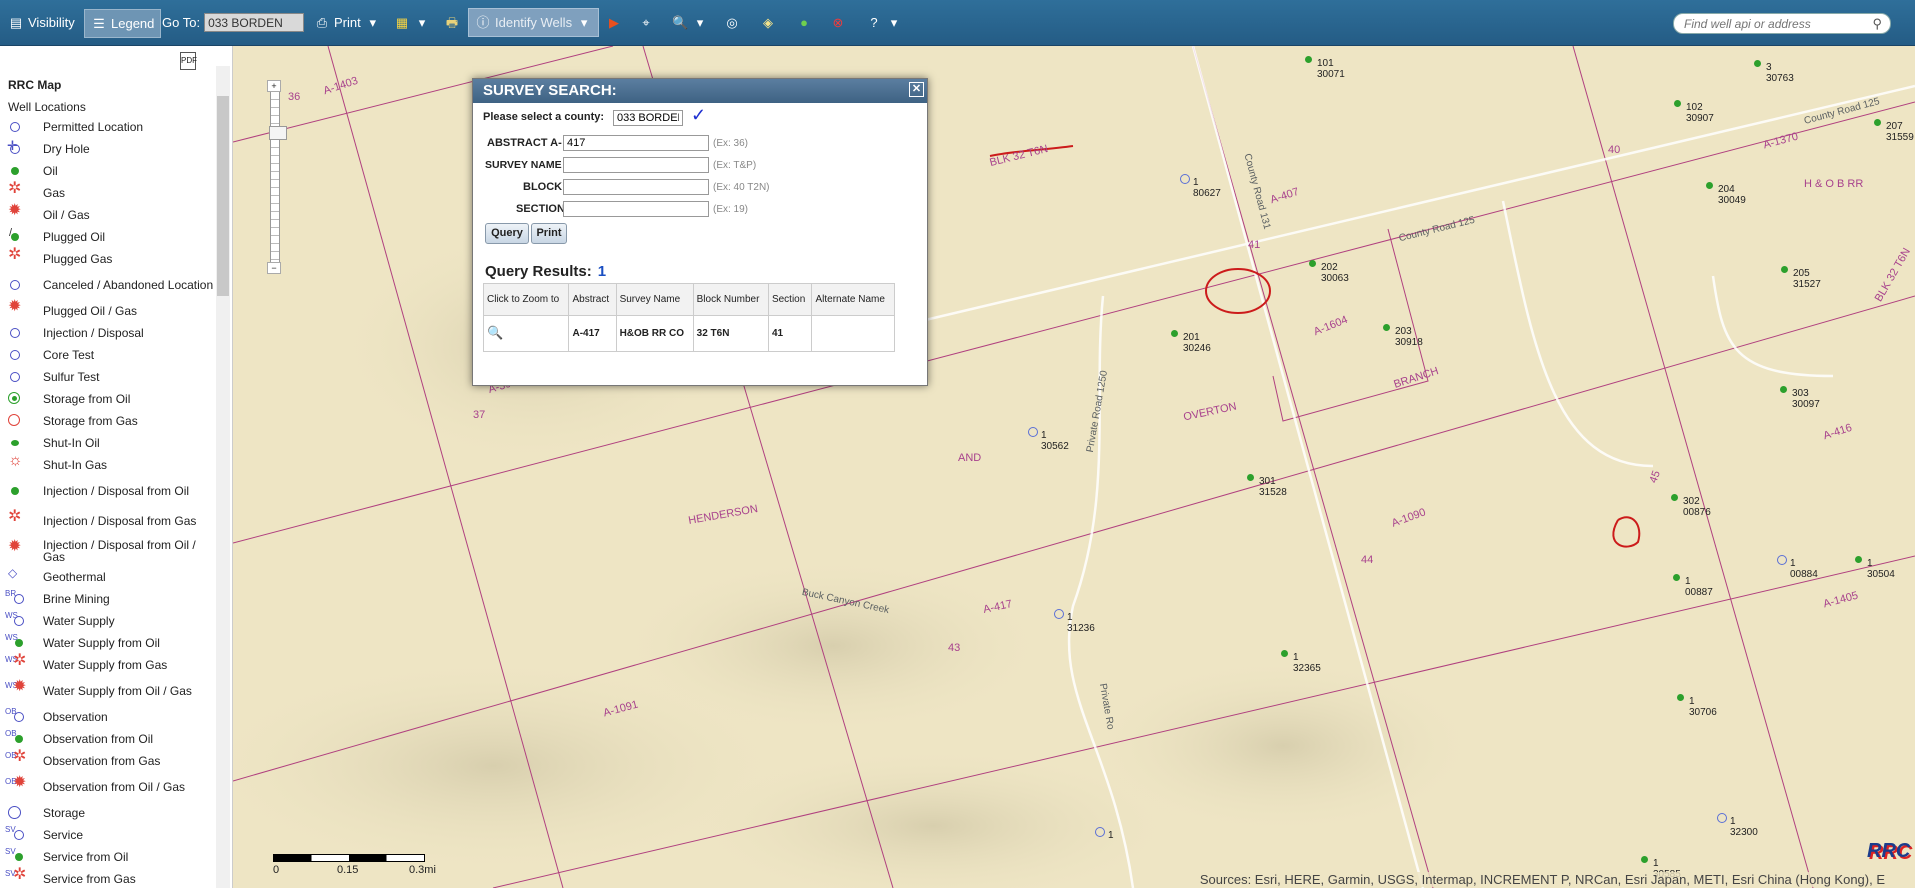 The height and width of the screenshot is (888, 1915). I want to click on survey-label: 44, so click(1367, 560).